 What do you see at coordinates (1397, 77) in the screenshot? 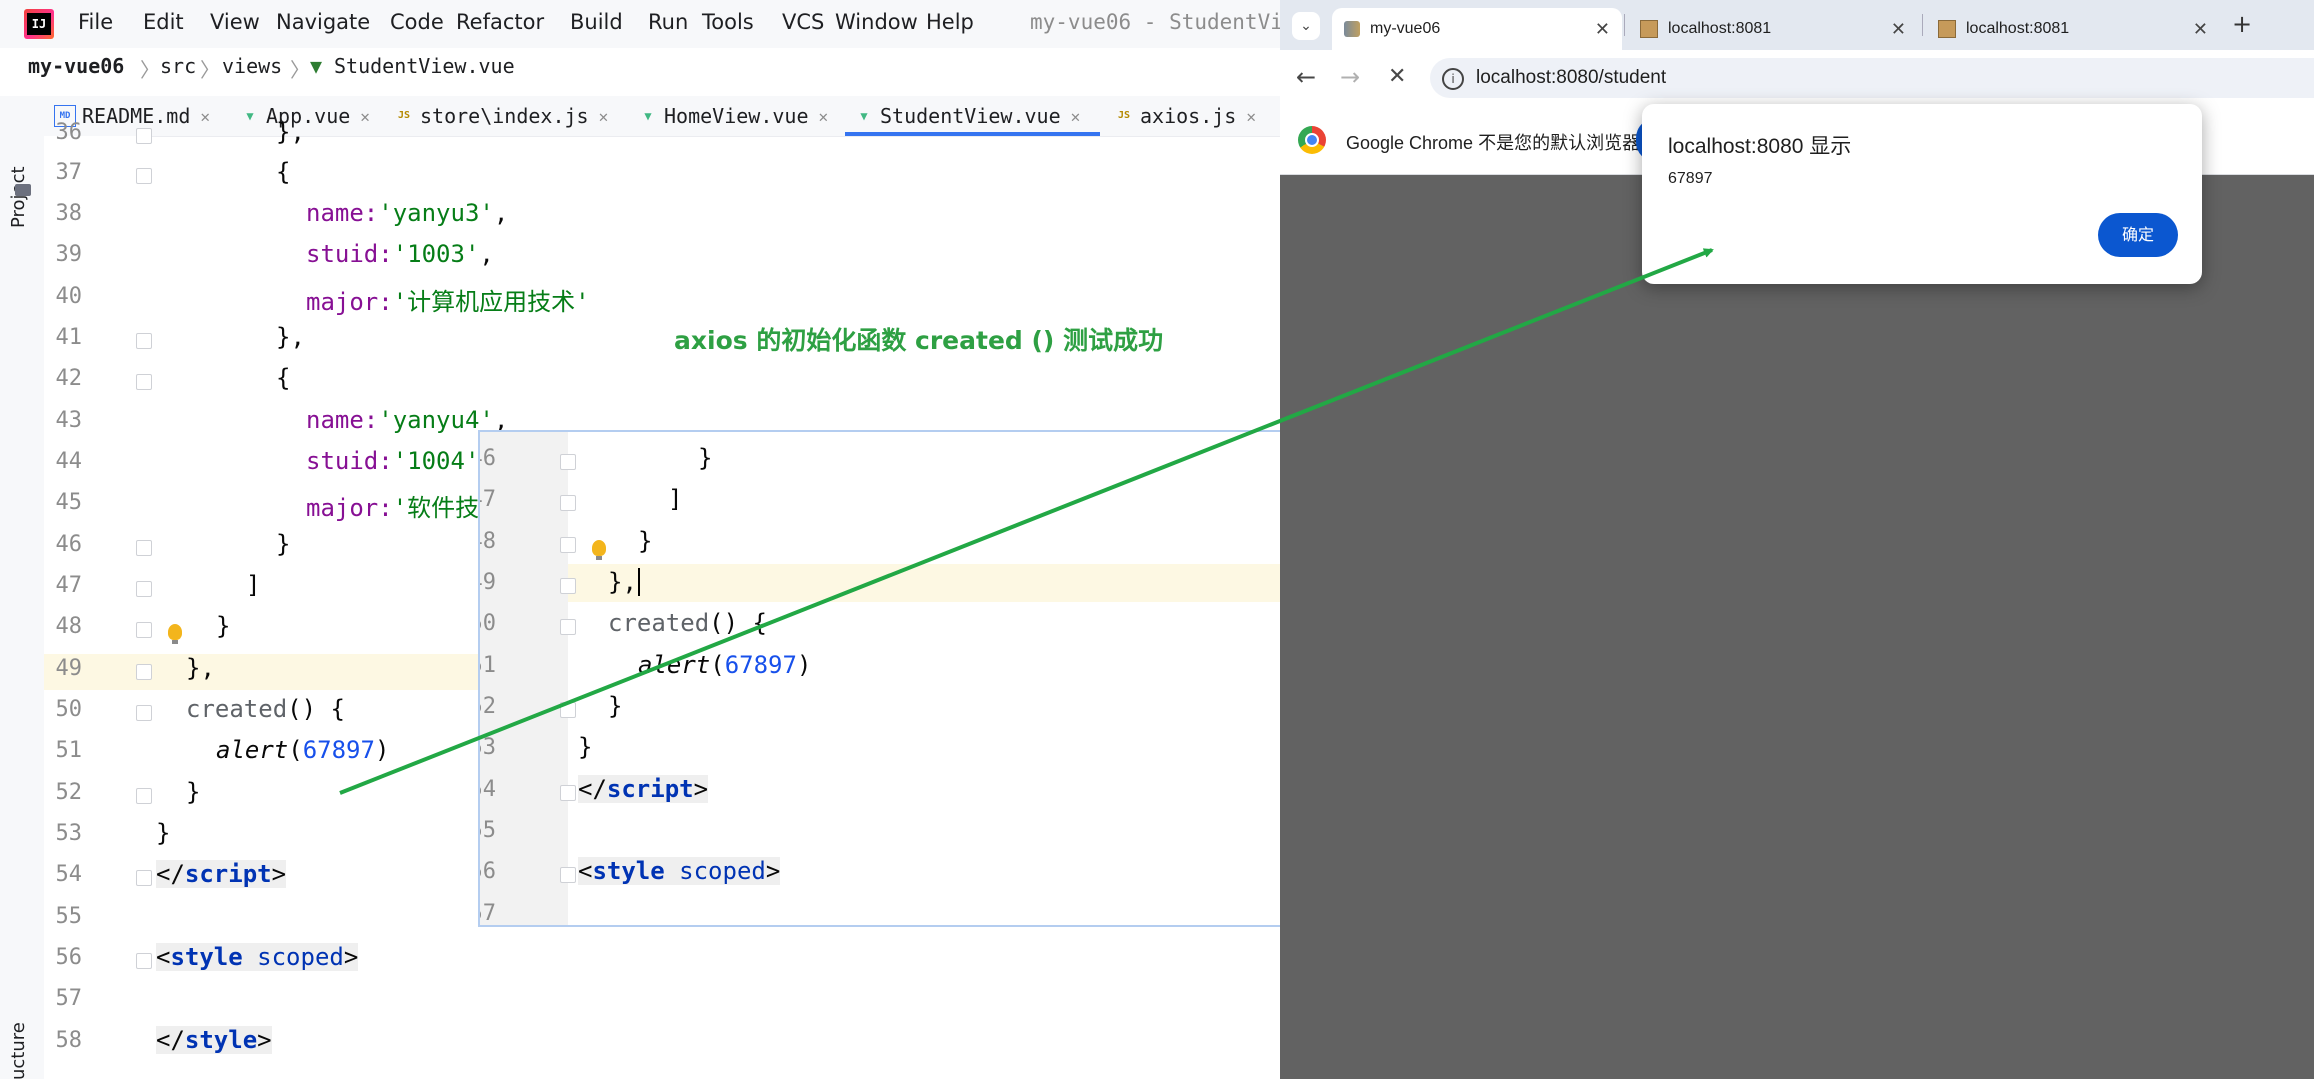
I see `stop-loading-icon: ✕` at bounding box center [1397, 77].